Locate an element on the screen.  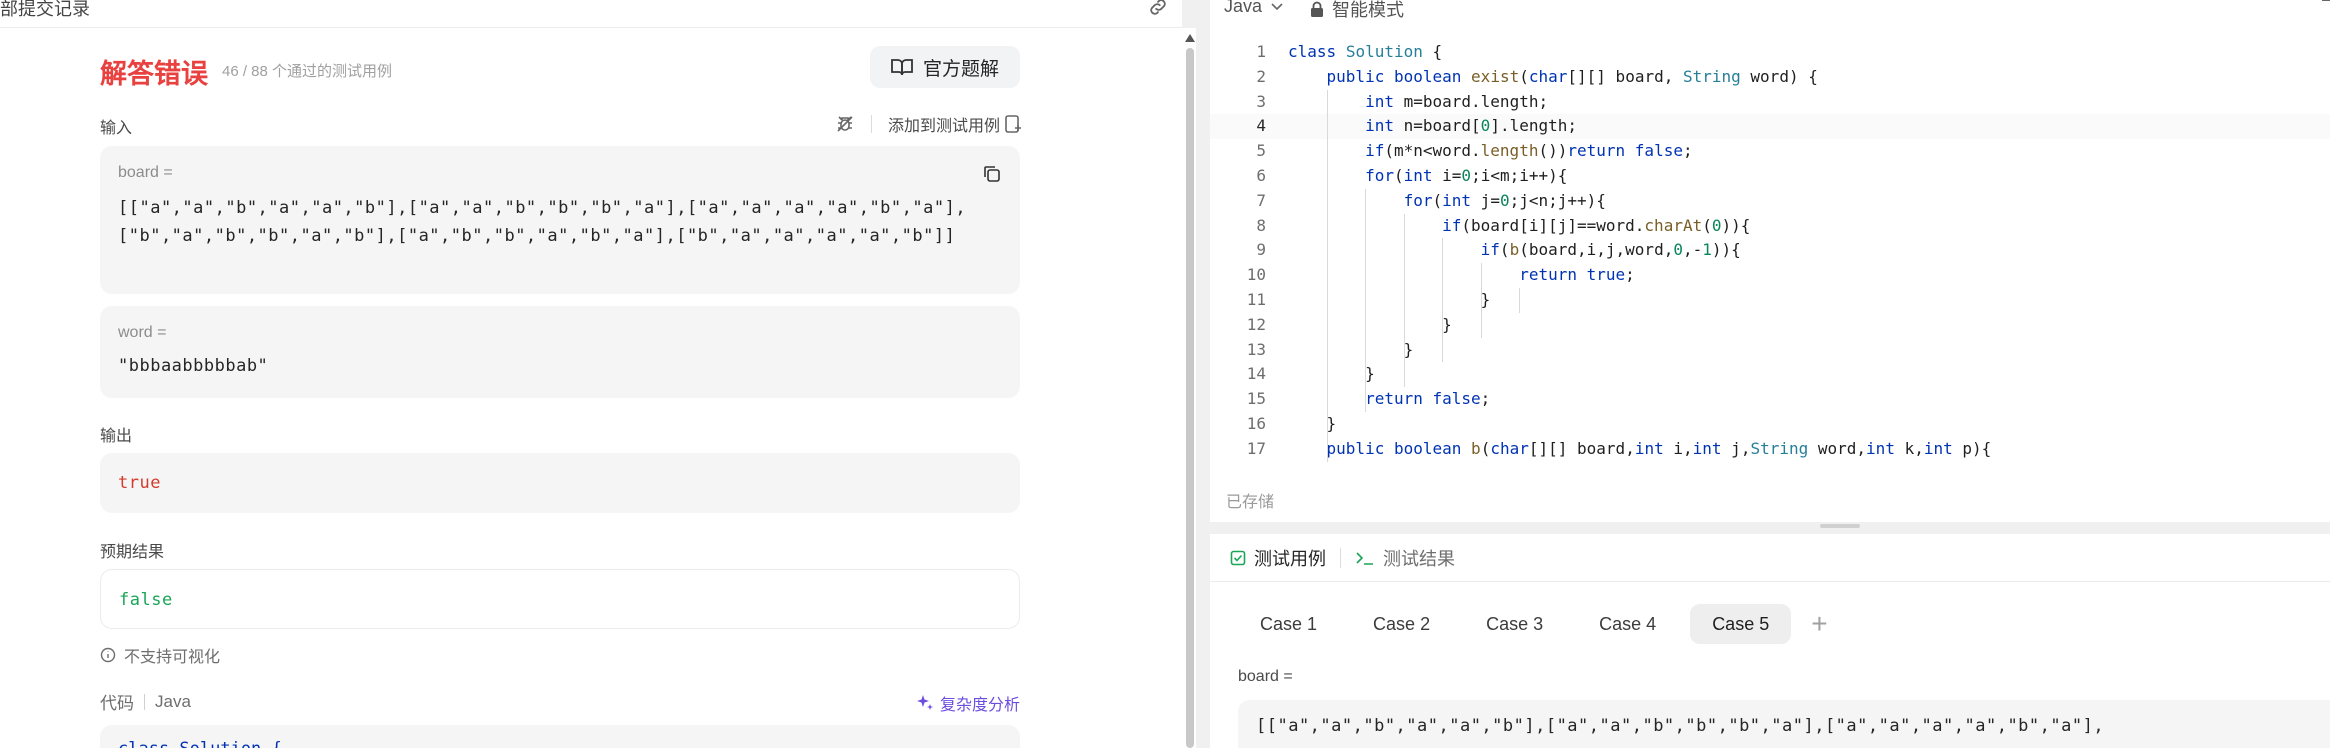
menu-icon is located at coordinates (2323, 7).